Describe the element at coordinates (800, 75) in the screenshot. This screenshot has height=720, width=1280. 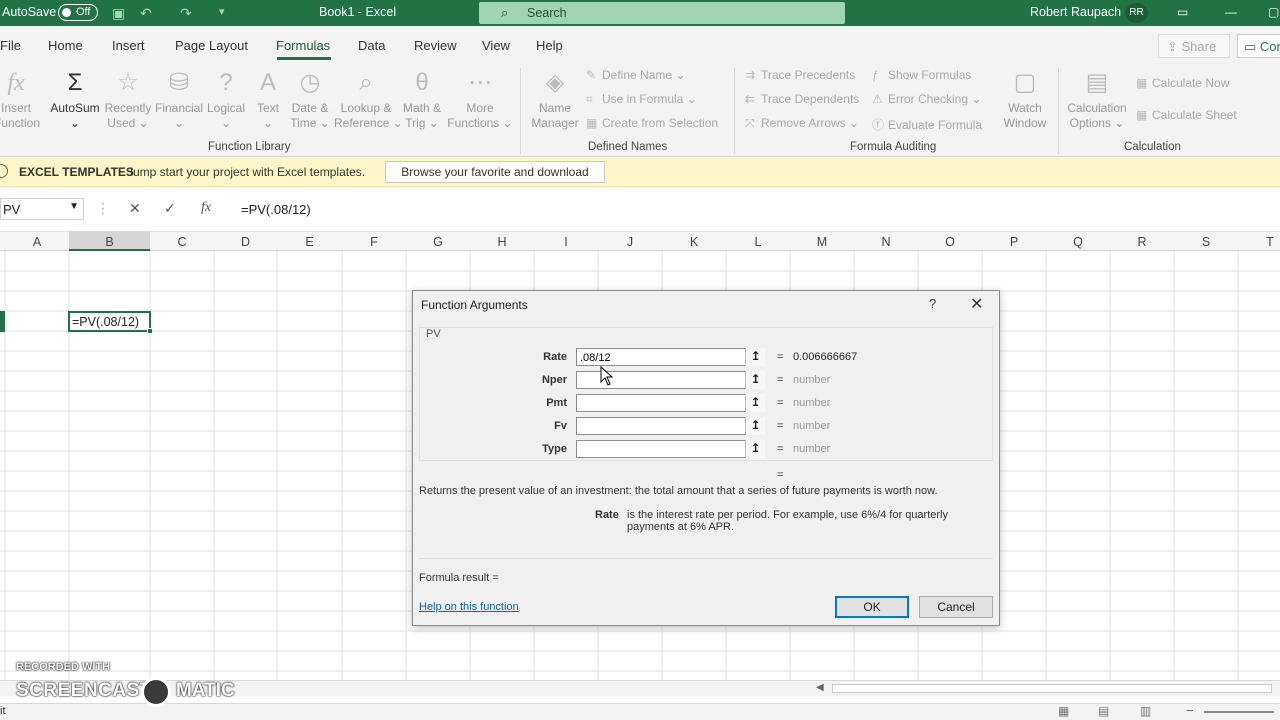
I see `trace-precedents-button: ⇉ Trace Precedents` at that location.